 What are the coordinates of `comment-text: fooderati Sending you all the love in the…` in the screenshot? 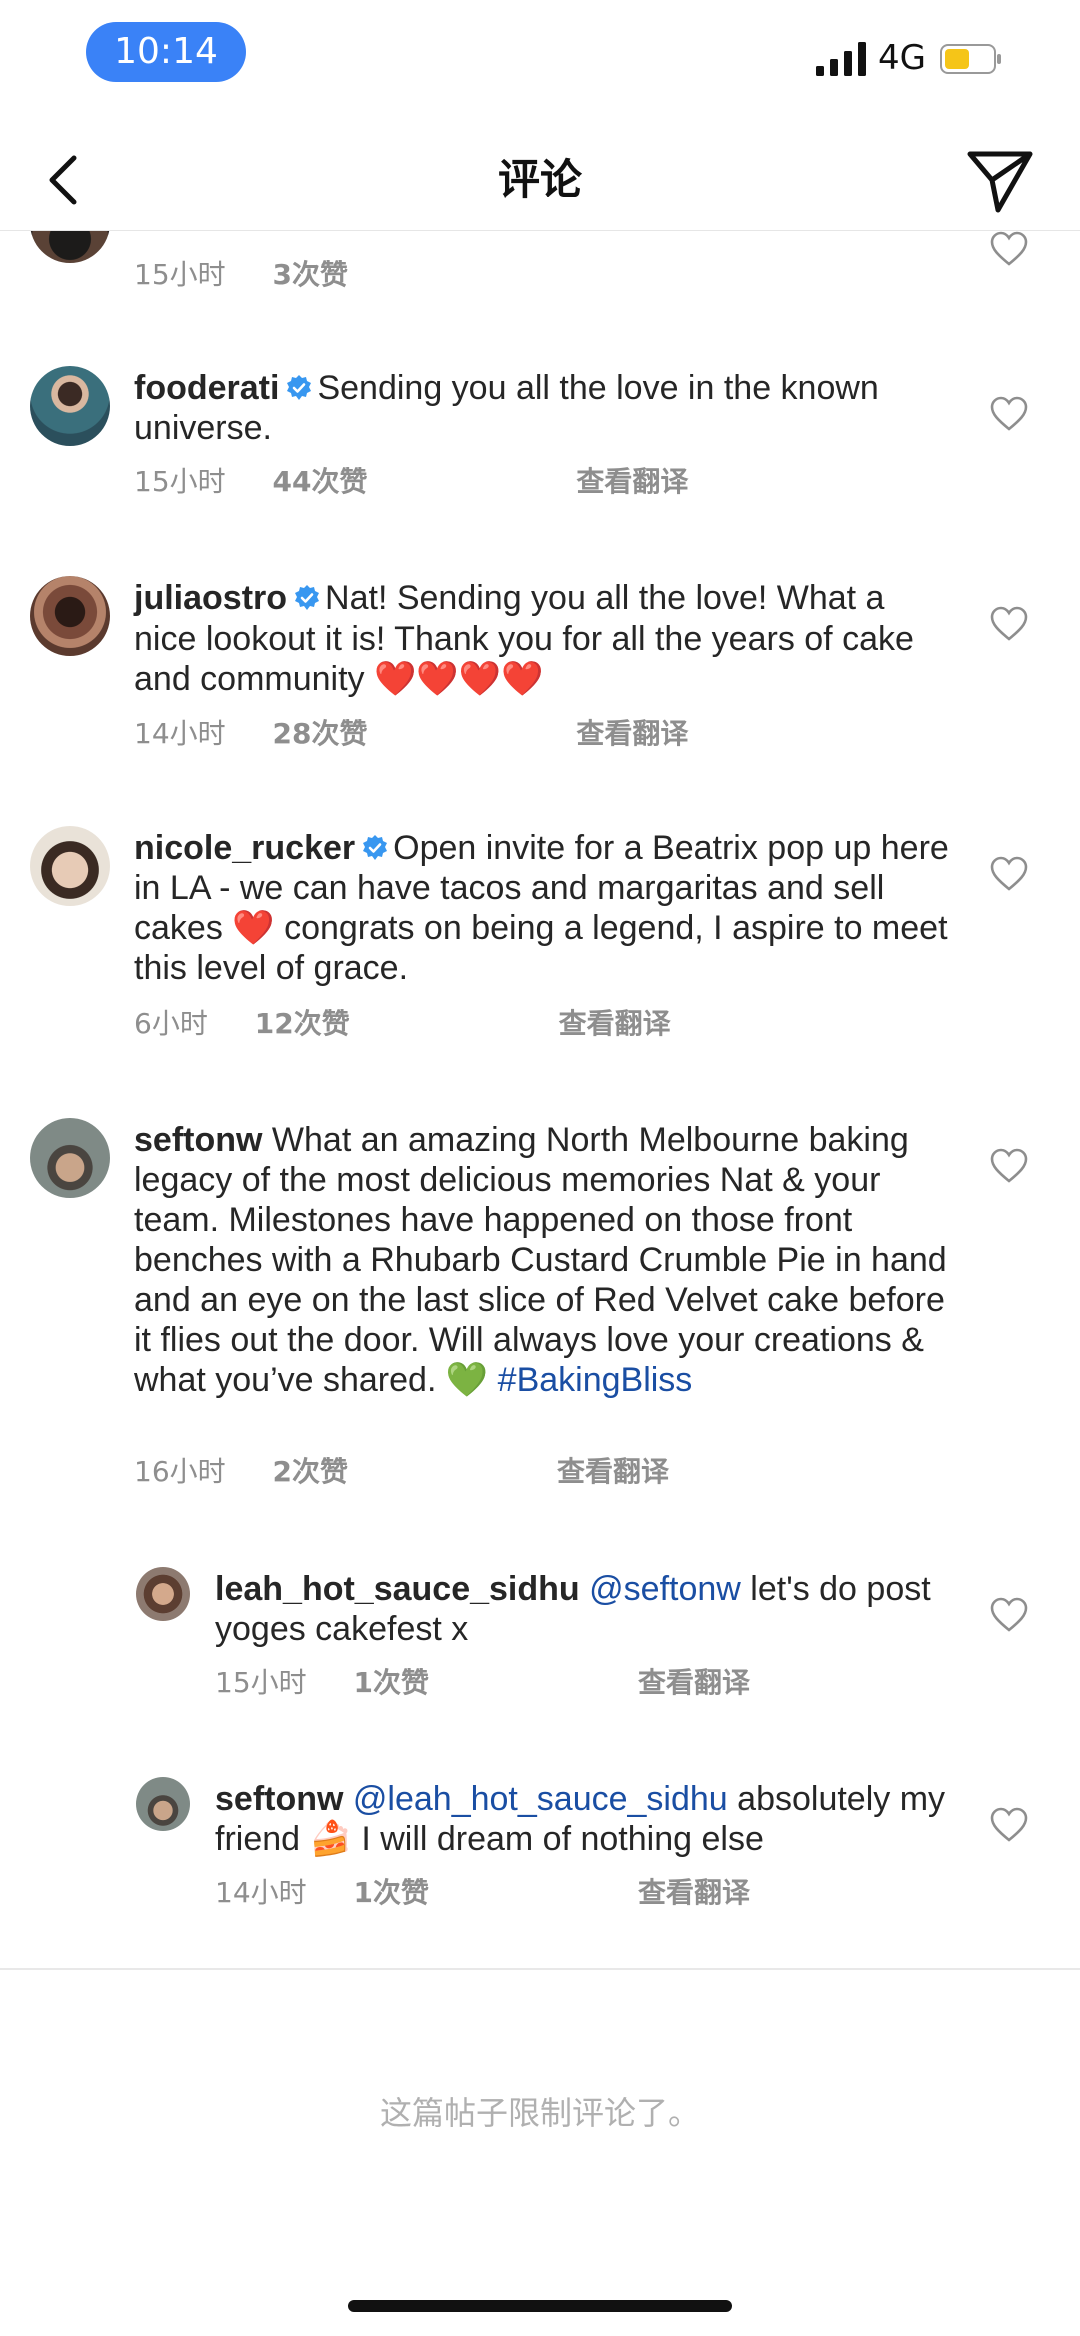 It's located at (544, 408).